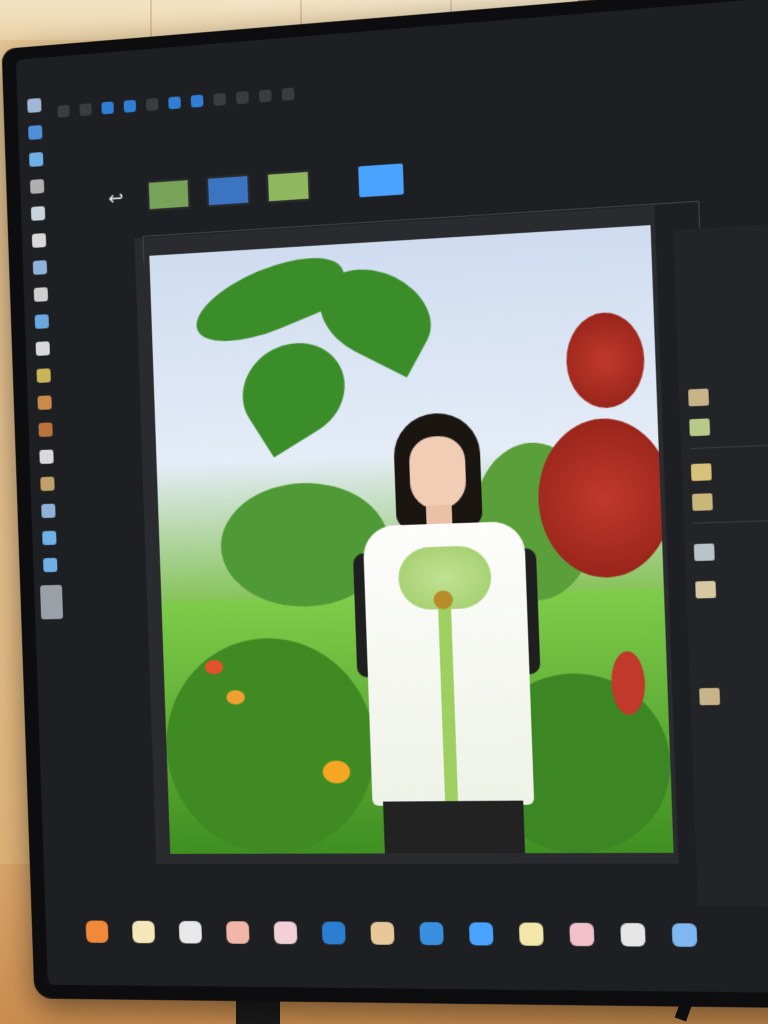 The image size is (768, 1024). Describe the element at coordinates (39, 240) in the screenshot. I see `healing-tool-icon` at that location.